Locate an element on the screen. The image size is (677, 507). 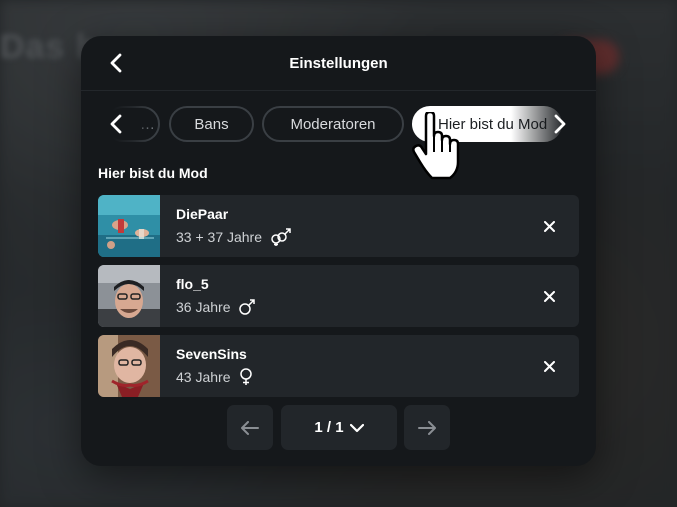
hand-cursor-icon is located at coordinates (436, 146).